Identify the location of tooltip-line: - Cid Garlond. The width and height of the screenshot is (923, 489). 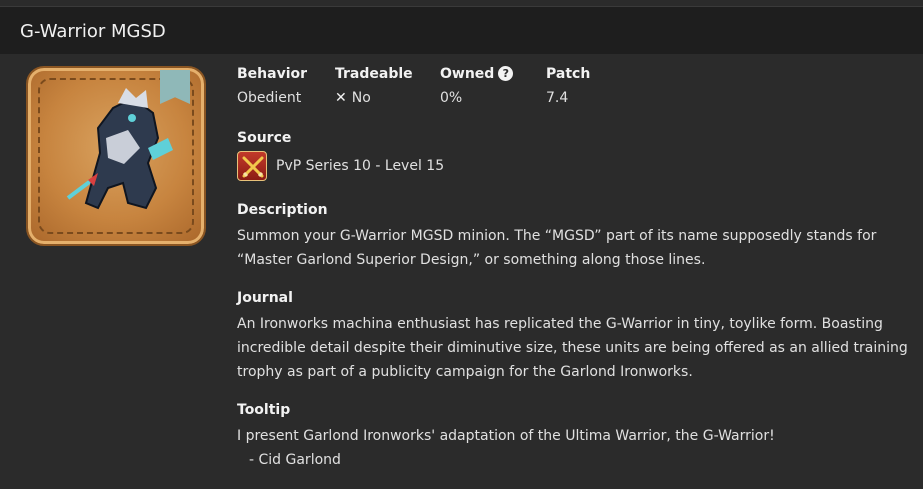
(295, 460).